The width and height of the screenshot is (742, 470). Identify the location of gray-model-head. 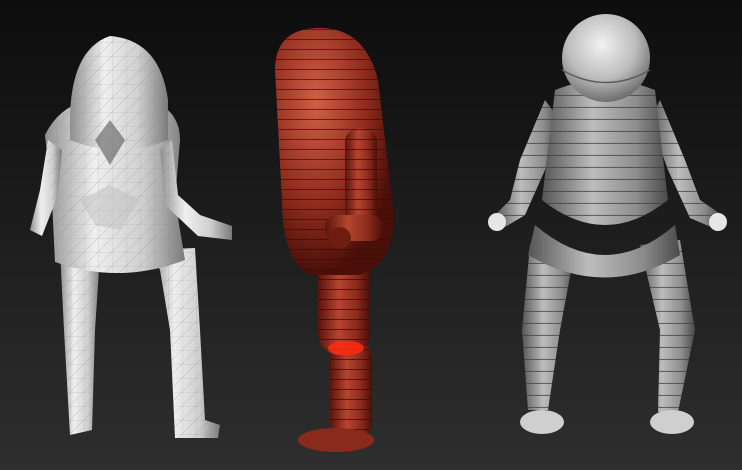
(606, 58).